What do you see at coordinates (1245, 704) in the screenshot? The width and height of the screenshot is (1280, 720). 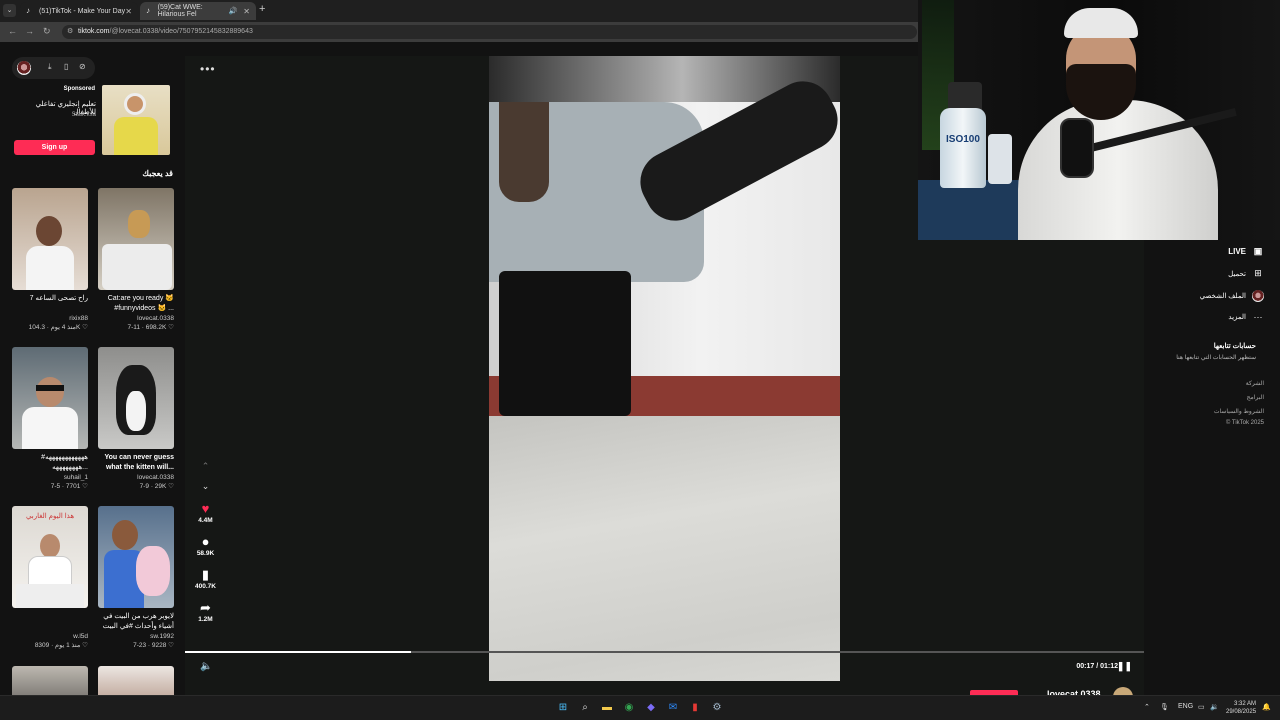 I see `clock-time: 3:32 AM` at bounding box center [1245, 704].